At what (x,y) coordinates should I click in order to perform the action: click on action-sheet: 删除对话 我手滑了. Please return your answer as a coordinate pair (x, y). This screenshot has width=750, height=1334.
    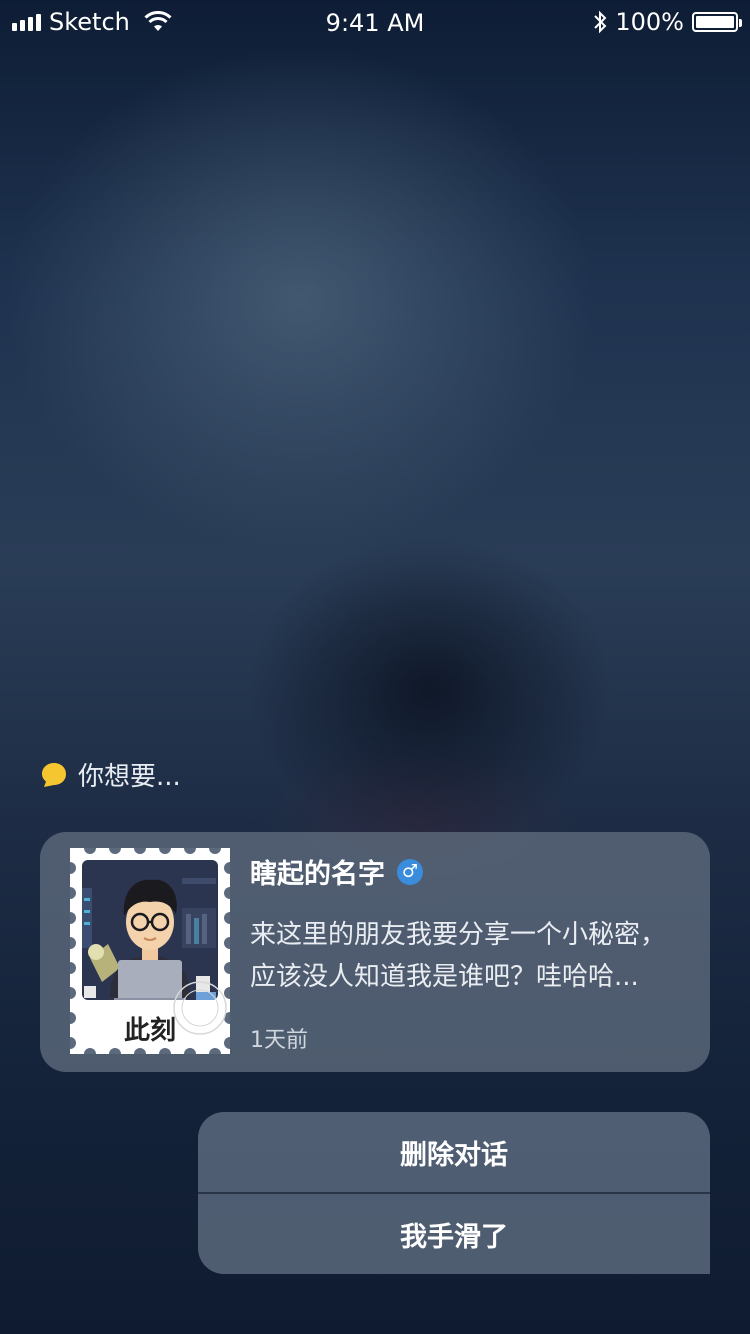
    Looking at the image, I should click on (454, 1193).